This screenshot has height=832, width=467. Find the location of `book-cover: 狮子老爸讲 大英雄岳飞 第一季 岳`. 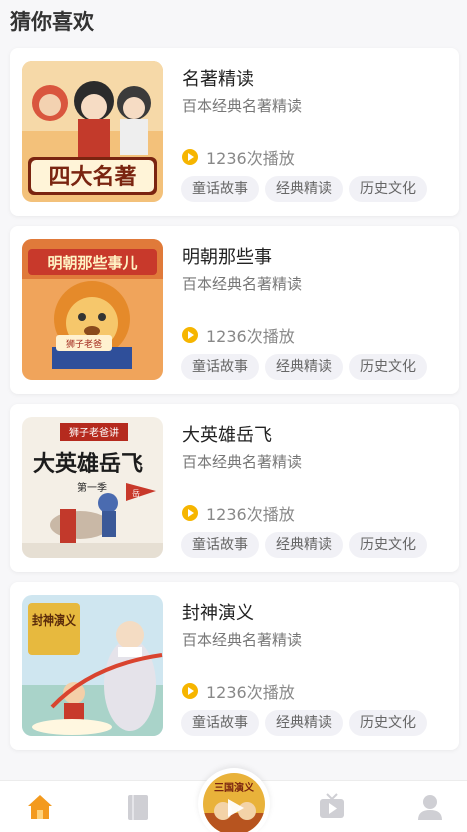

book-cover: 狮子老爸讲 大英雄岳飞 第一季 岳 is located at coordinates (92, 487).